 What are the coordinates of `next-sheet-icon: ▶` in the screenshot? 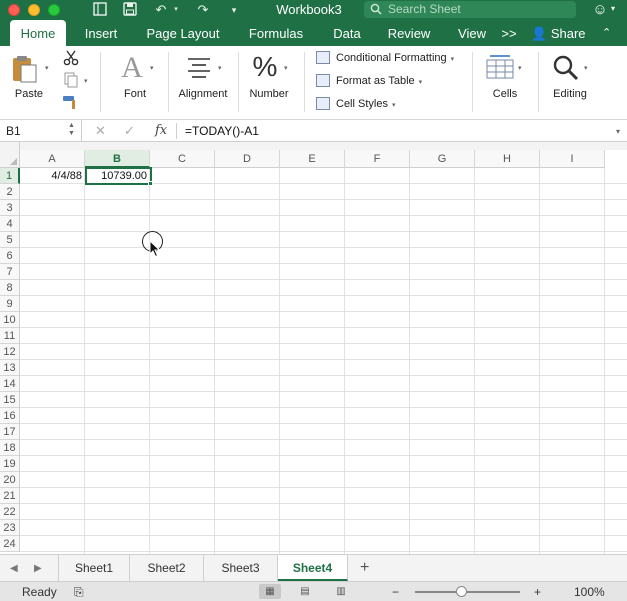 It's located at (38, 568).